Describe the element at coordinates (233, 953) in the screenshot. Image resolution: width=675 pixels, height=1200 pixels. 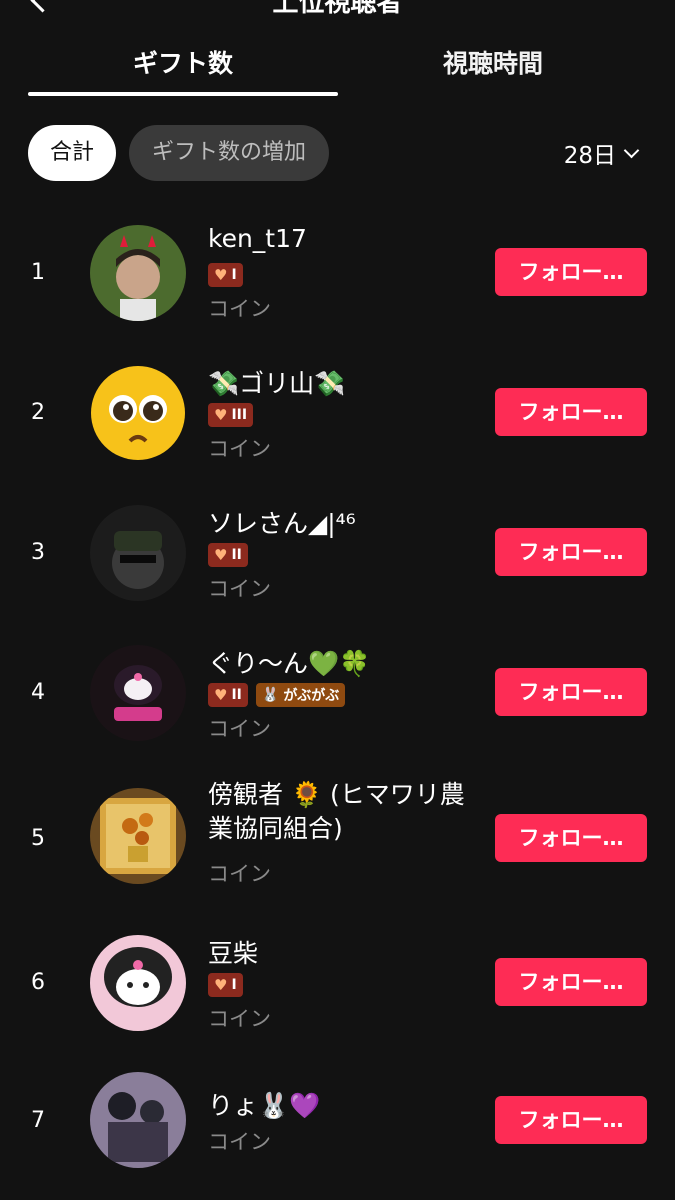
I see `viewer-name: 豆柴` at that location.